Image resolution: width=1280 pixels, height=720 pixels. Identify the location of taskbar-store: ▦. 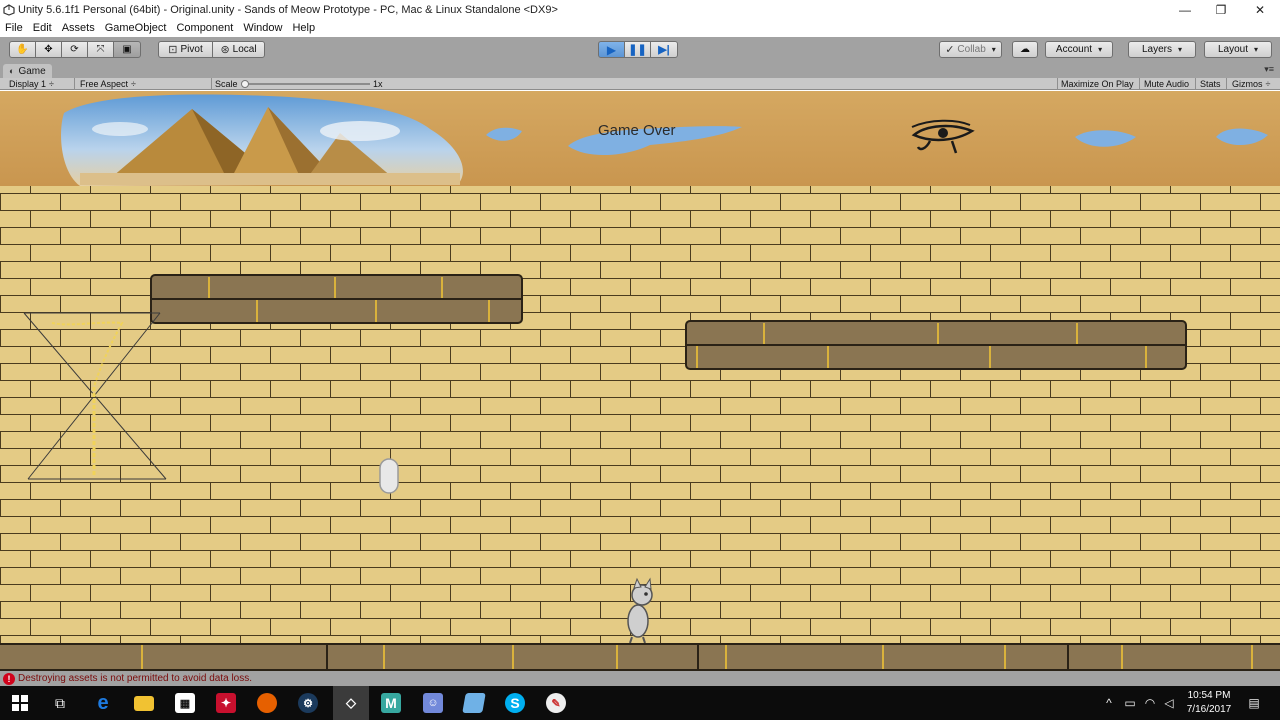
(185, 703).